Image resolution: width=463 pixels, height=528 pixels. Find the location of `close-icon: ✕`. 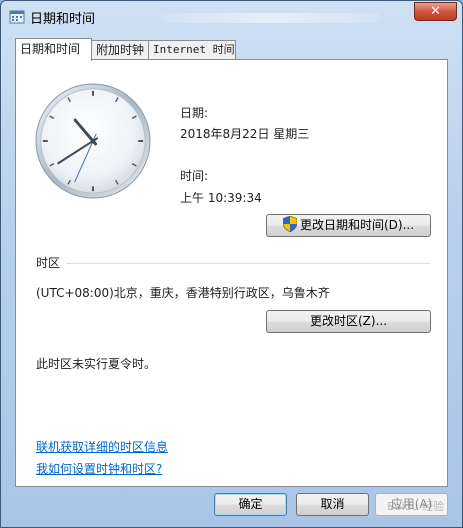

close-icon: ✕ is located at coordinates (435, 11).